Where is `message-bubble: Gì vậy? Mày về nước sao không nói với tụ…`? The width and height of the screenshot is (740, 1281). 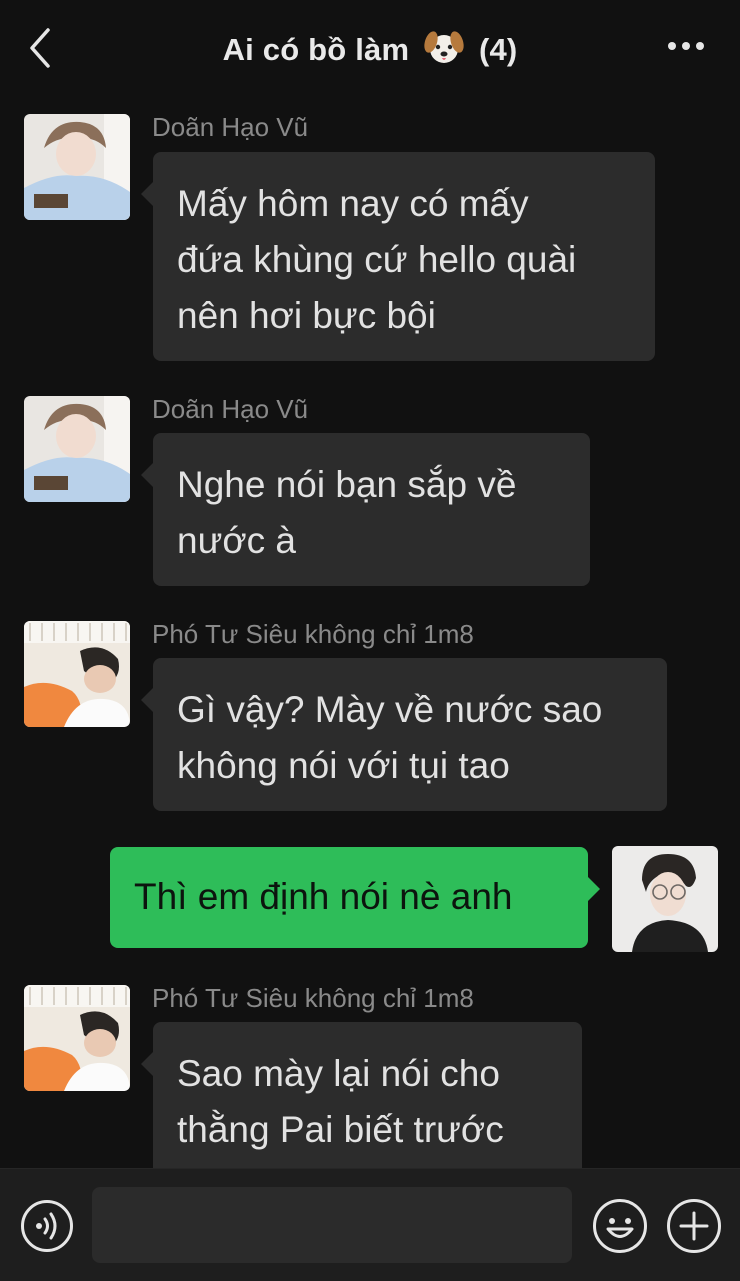
message-bubble: Gì vậy? Mày về nước sao không nói với tụ… is located at coordinates (404, 734).